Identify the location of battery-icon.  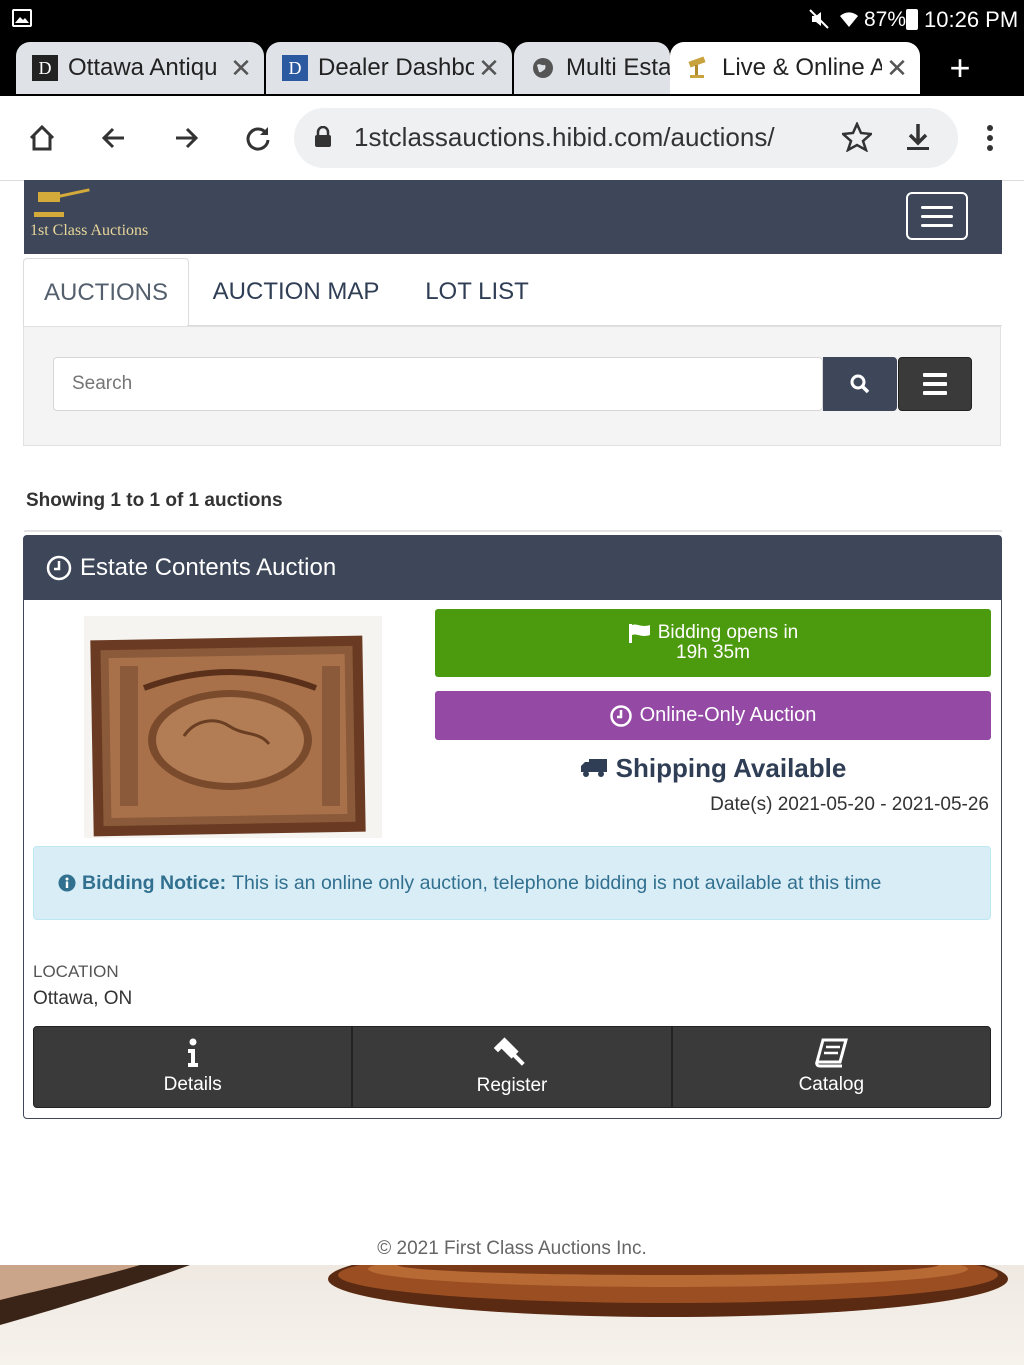
(912, 19).